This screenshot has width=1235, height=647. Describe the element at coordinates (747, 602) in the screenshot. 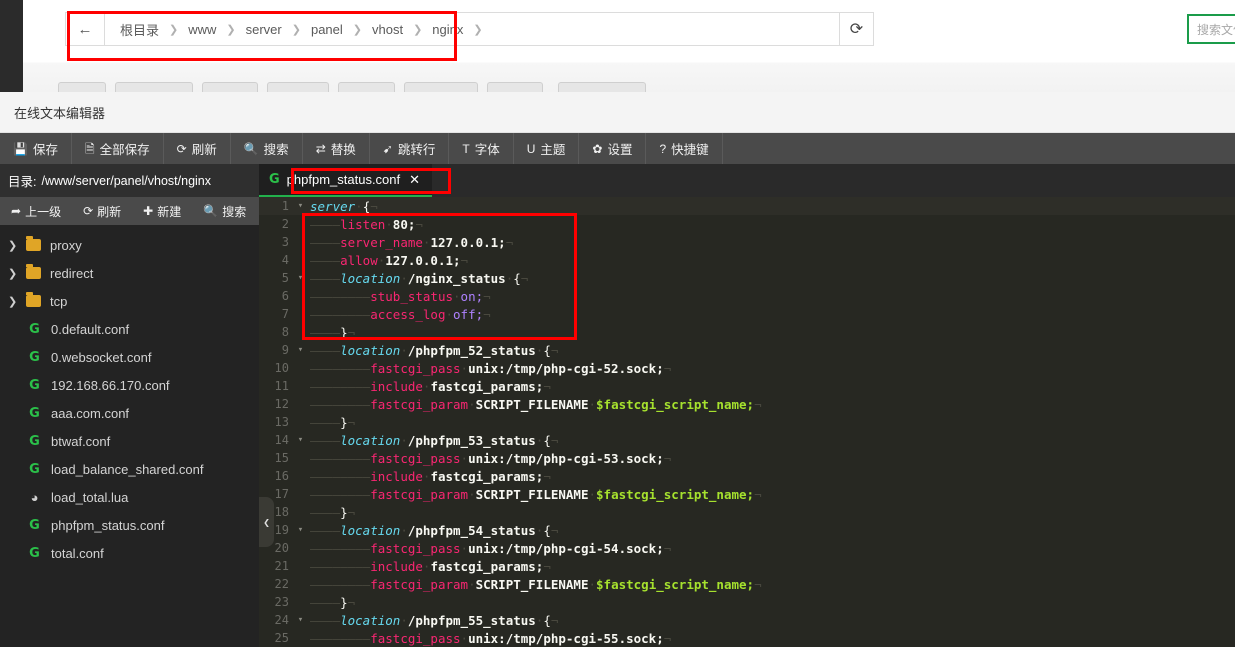

I see `code-line: 23 ————}¬` at that location.